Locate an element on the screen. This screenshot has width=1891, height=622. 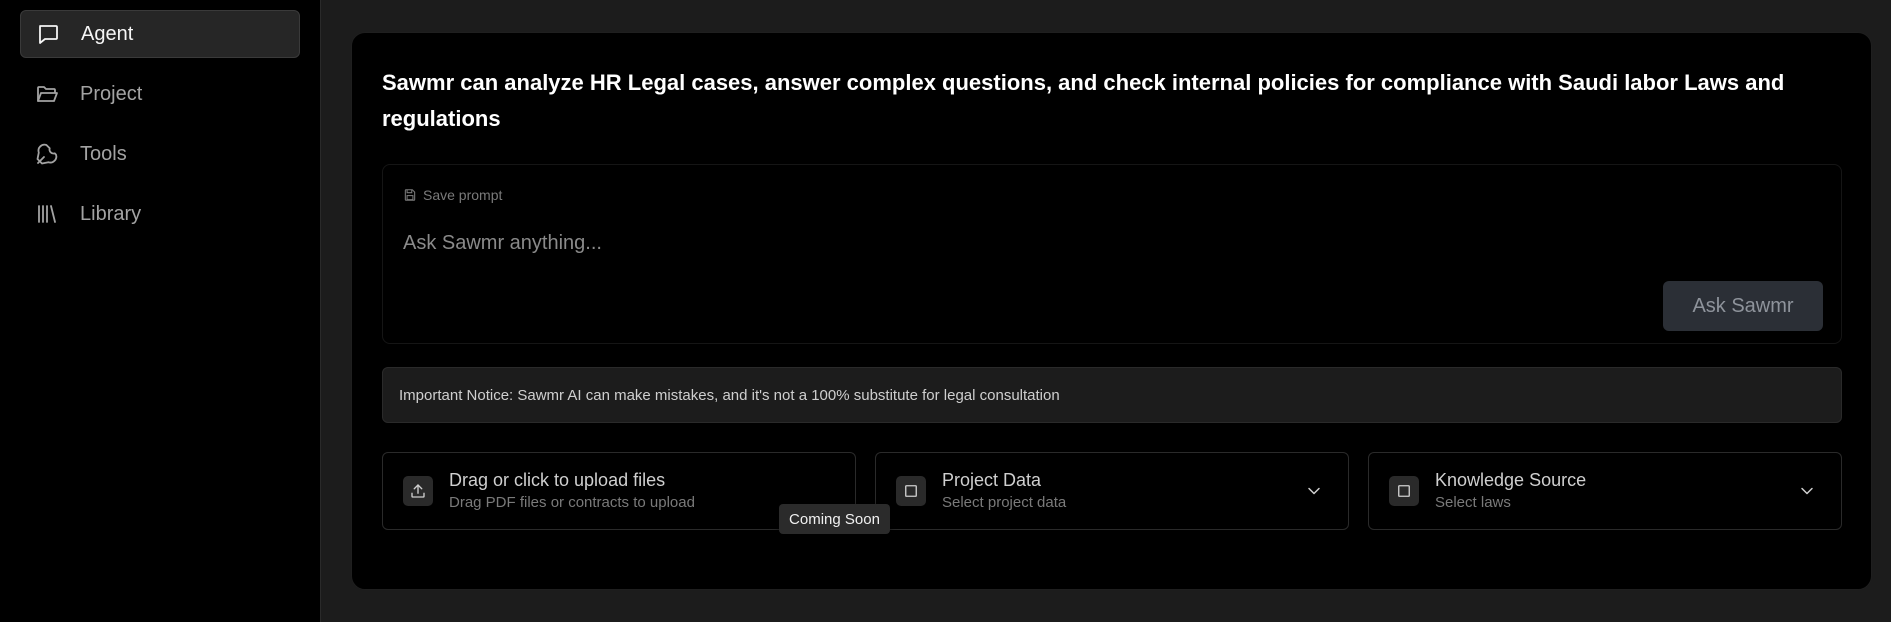
ask-sawmr-button: Ask Sawmr is located at coordinates (1743, 306).